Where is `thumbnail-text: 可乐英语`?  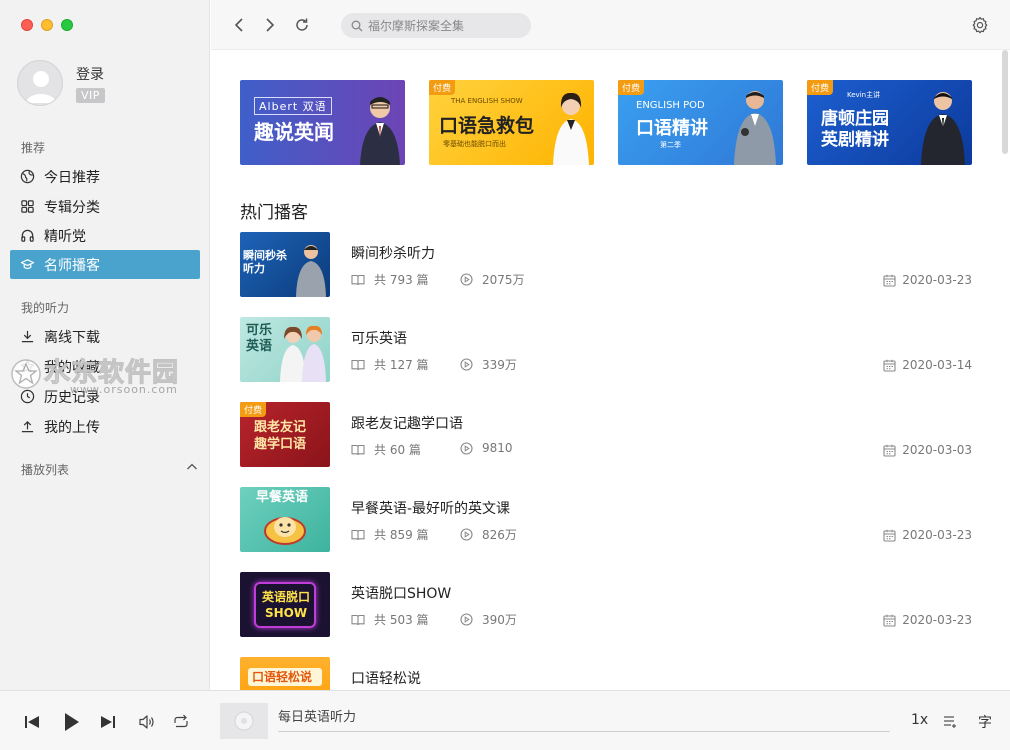
thumbnail-text: 可乐英语 is located at coordinates (259, 338).